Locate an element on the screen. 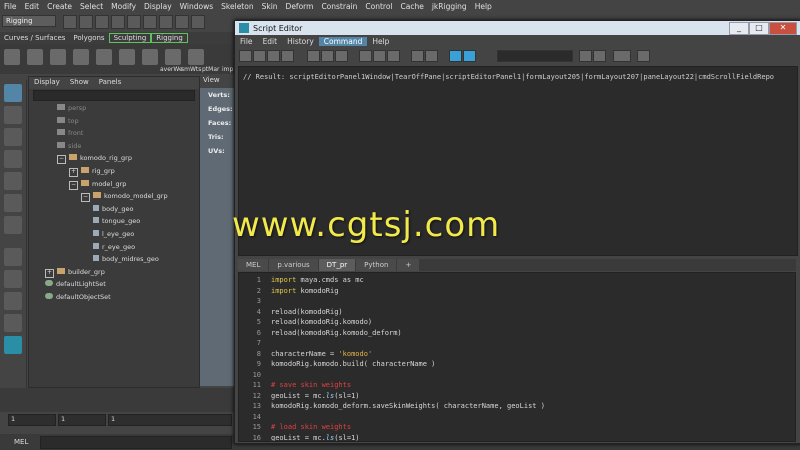 The width and height of the screenshot is (800, 450). range-field: 1 is located at coordinates (170, 420).